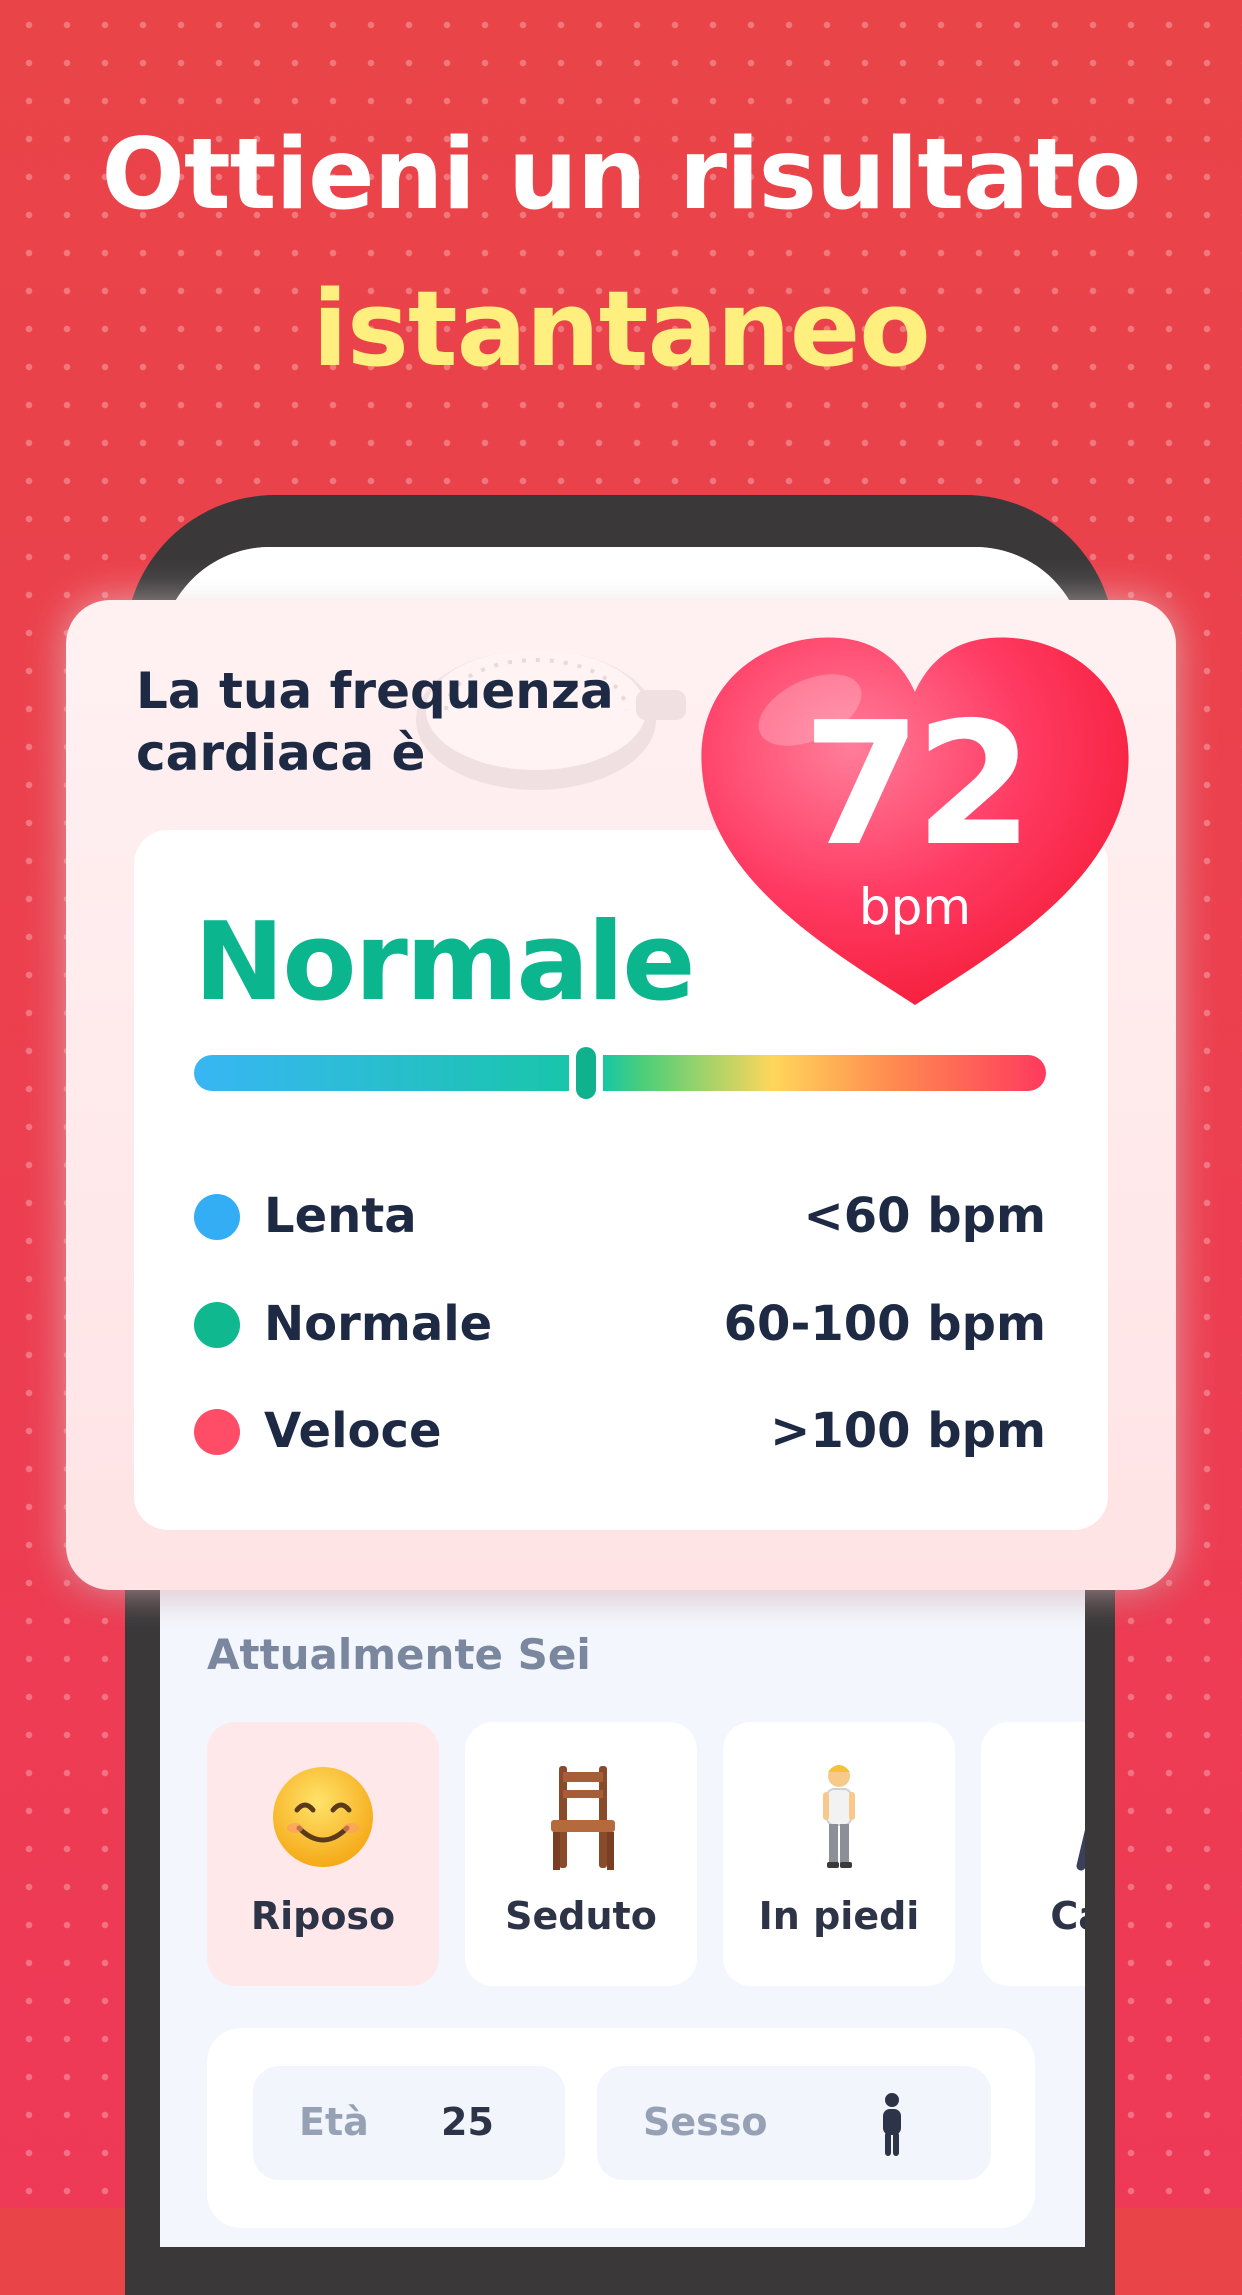 This screenshot has height=2295, width=1242. Describe the element at coordinates (794, 2123) in the screenshot. I see `sex-field: Sesso` at that location.